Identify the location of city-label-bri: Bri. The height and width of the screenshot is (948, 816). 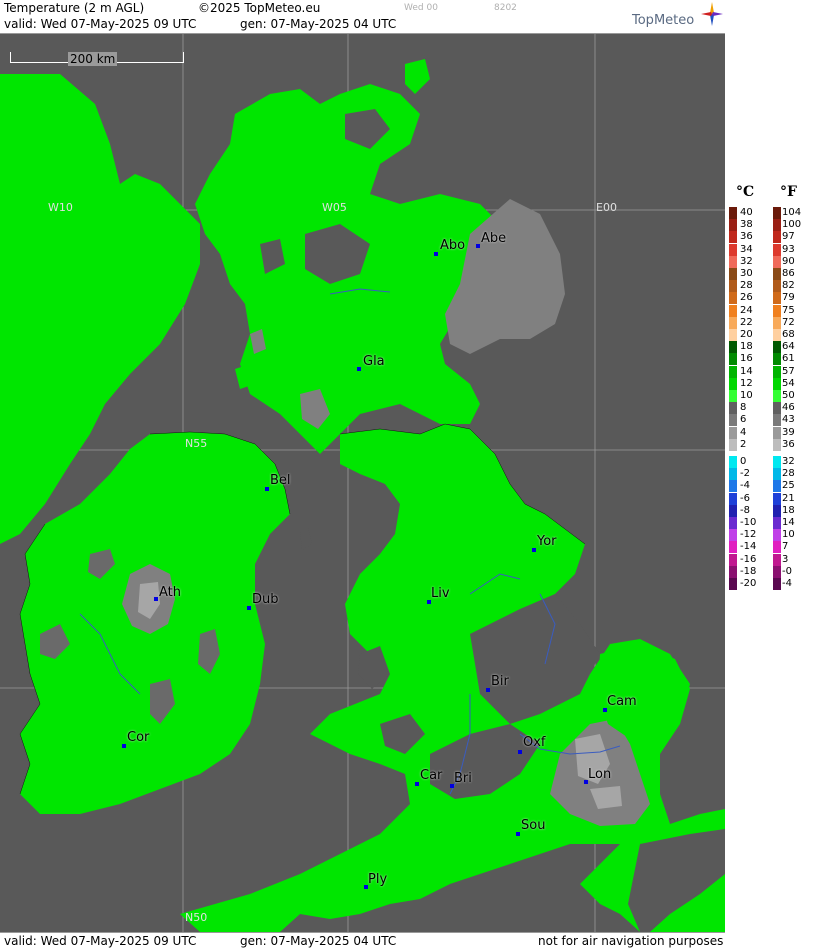
(463, 778).